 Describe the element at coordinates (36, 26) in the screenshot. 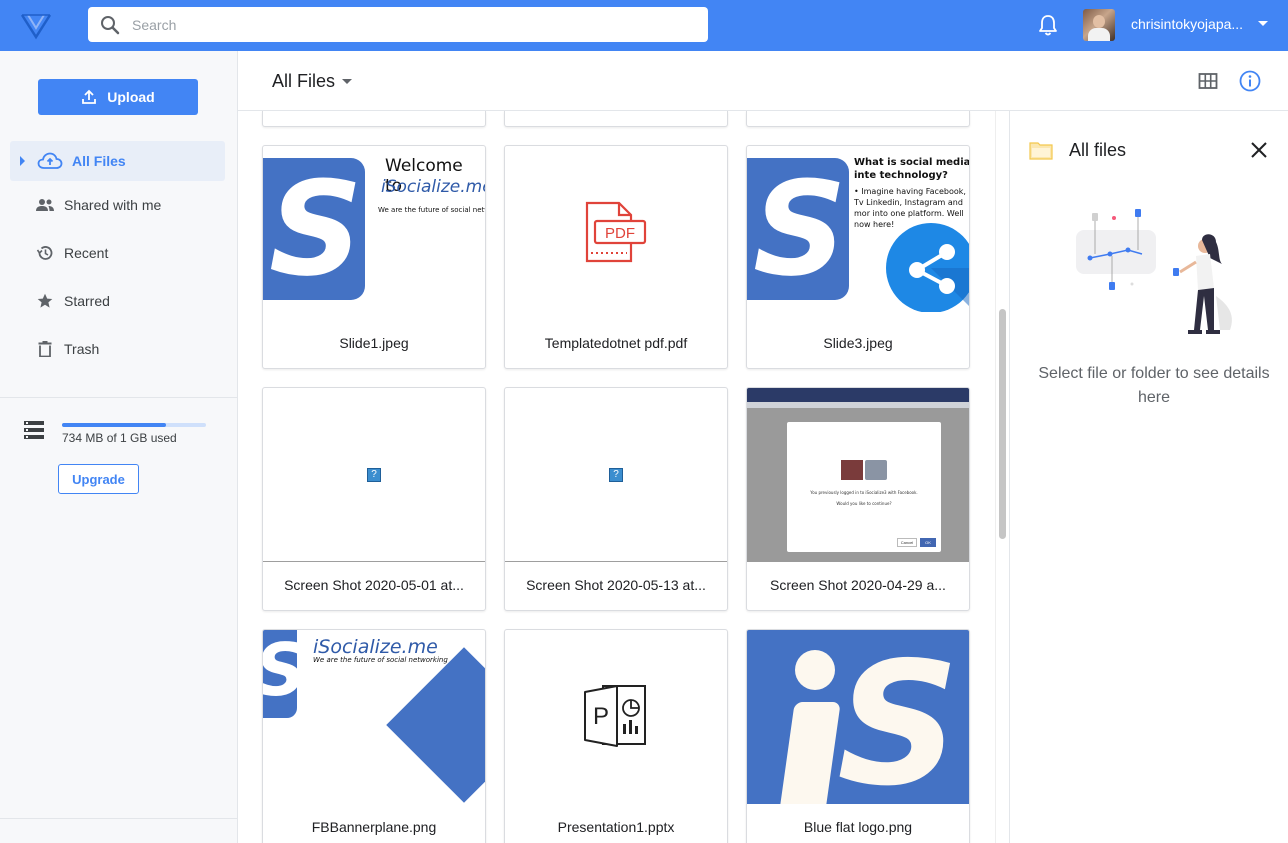

I see `app-logo-icon` at that location.